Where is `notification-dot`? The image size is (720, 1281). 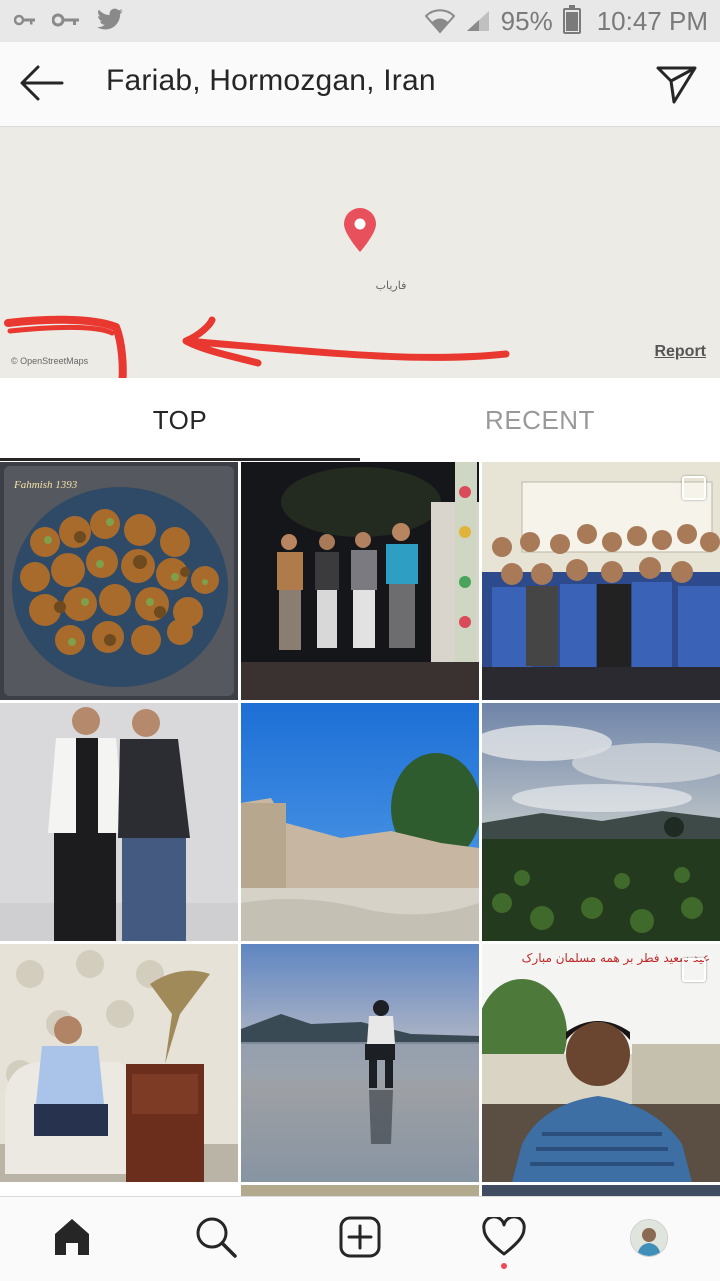 notification-dot is located at coordinates (504, 1266).